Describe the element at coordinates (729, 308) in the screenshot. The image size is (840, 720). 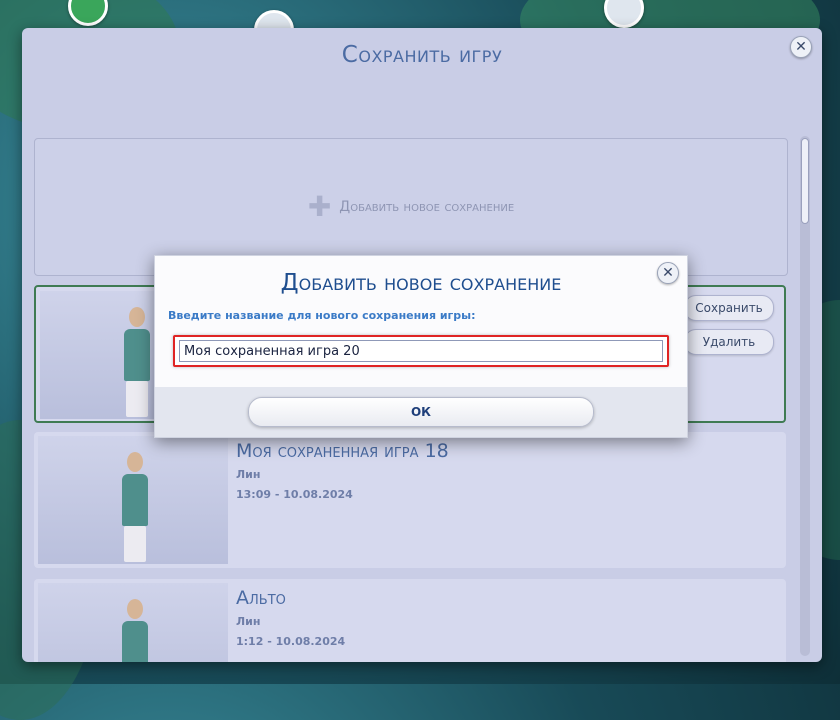
I see `save-button: Сохранить` at that location.